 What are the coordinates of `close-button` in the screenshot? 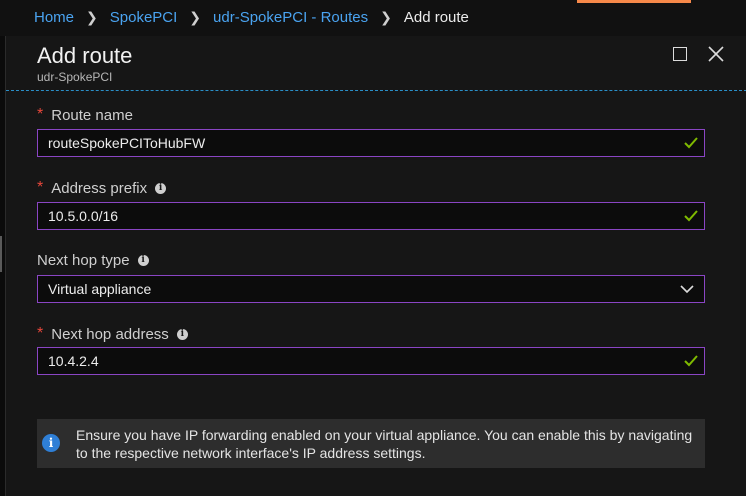 It's located at (716, 54).